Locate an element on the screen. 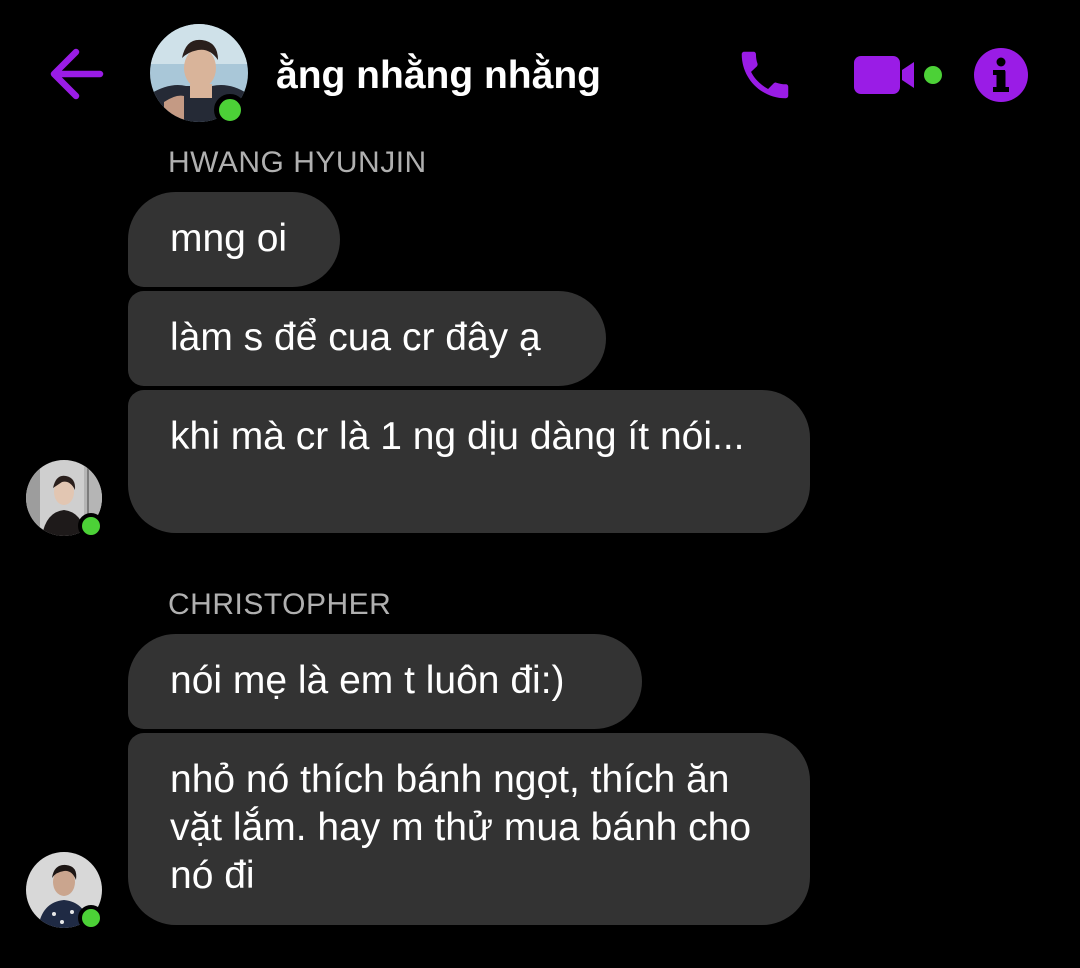 The image size is (1080, 968). sender-name: HWANG HYUNJIN is located at coordinates (297, 162).